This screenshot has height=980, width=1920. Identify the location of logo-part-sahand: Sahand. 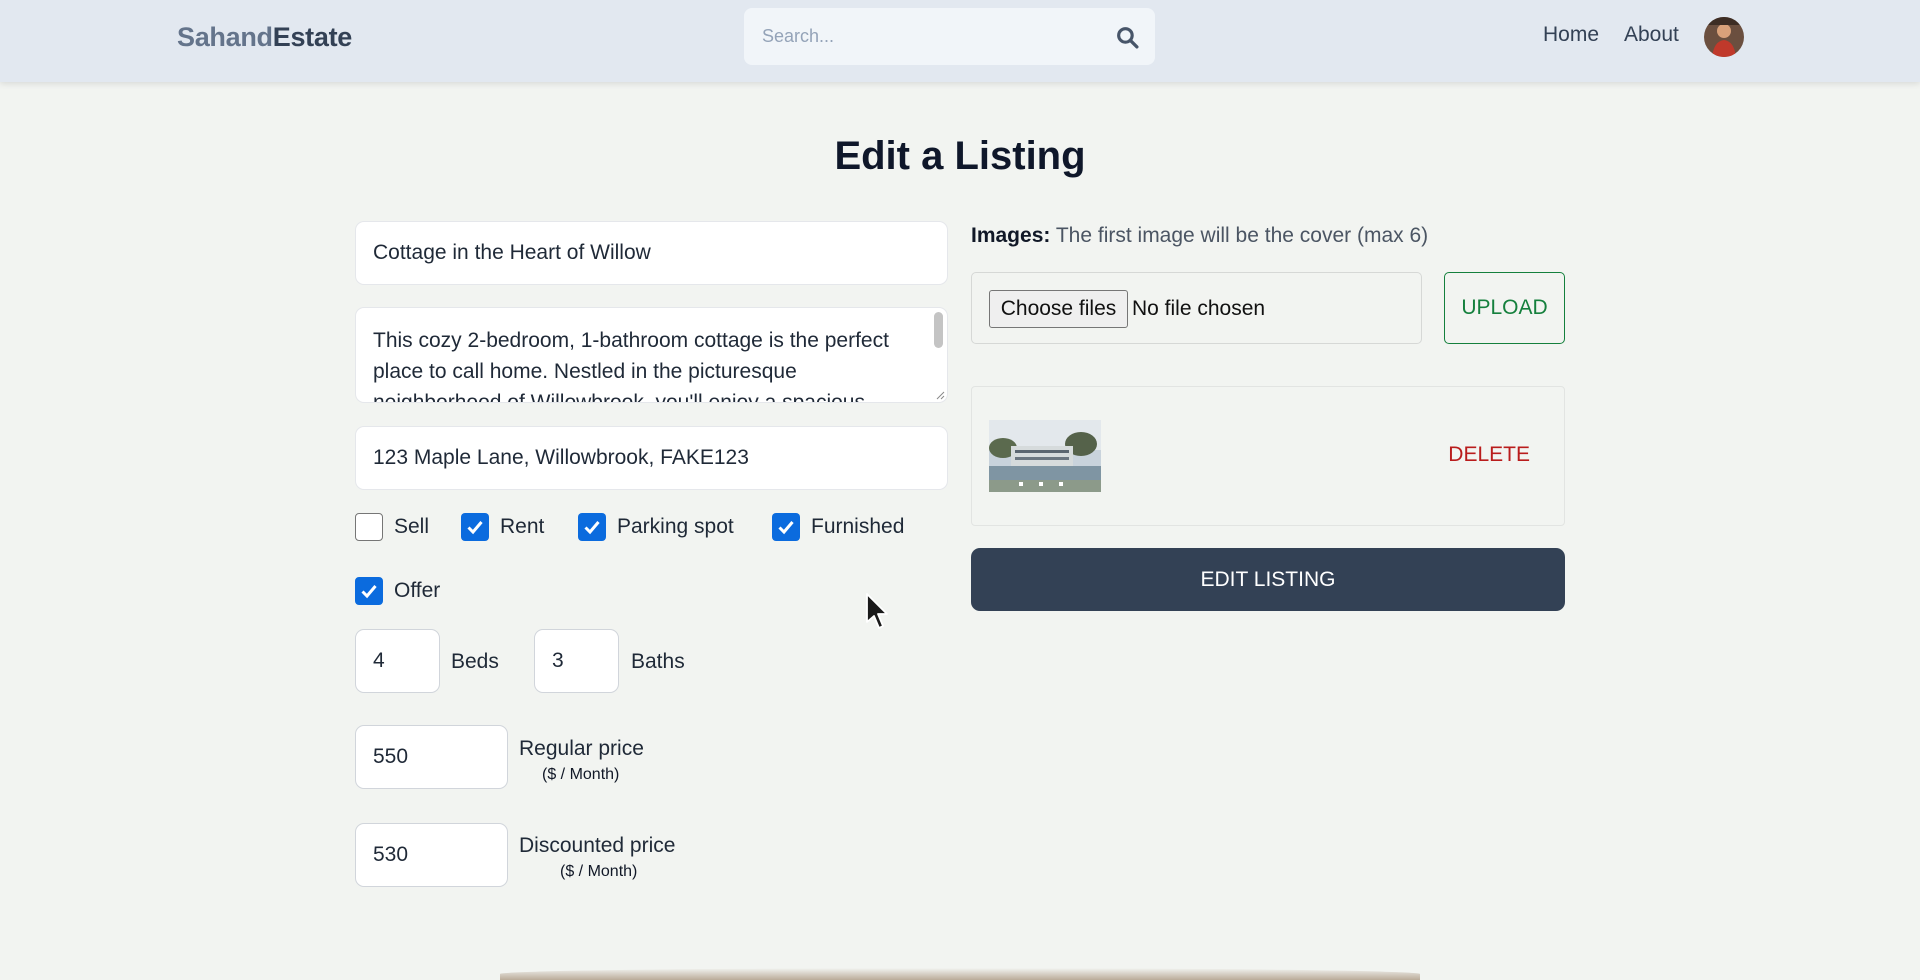
(225, 37).